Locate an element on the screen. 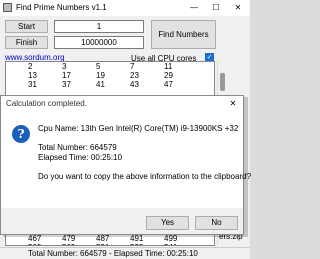 The height and width of the screenshot is (259, 320). dialog-footer: Yes No is located at coordinates (122, 221).